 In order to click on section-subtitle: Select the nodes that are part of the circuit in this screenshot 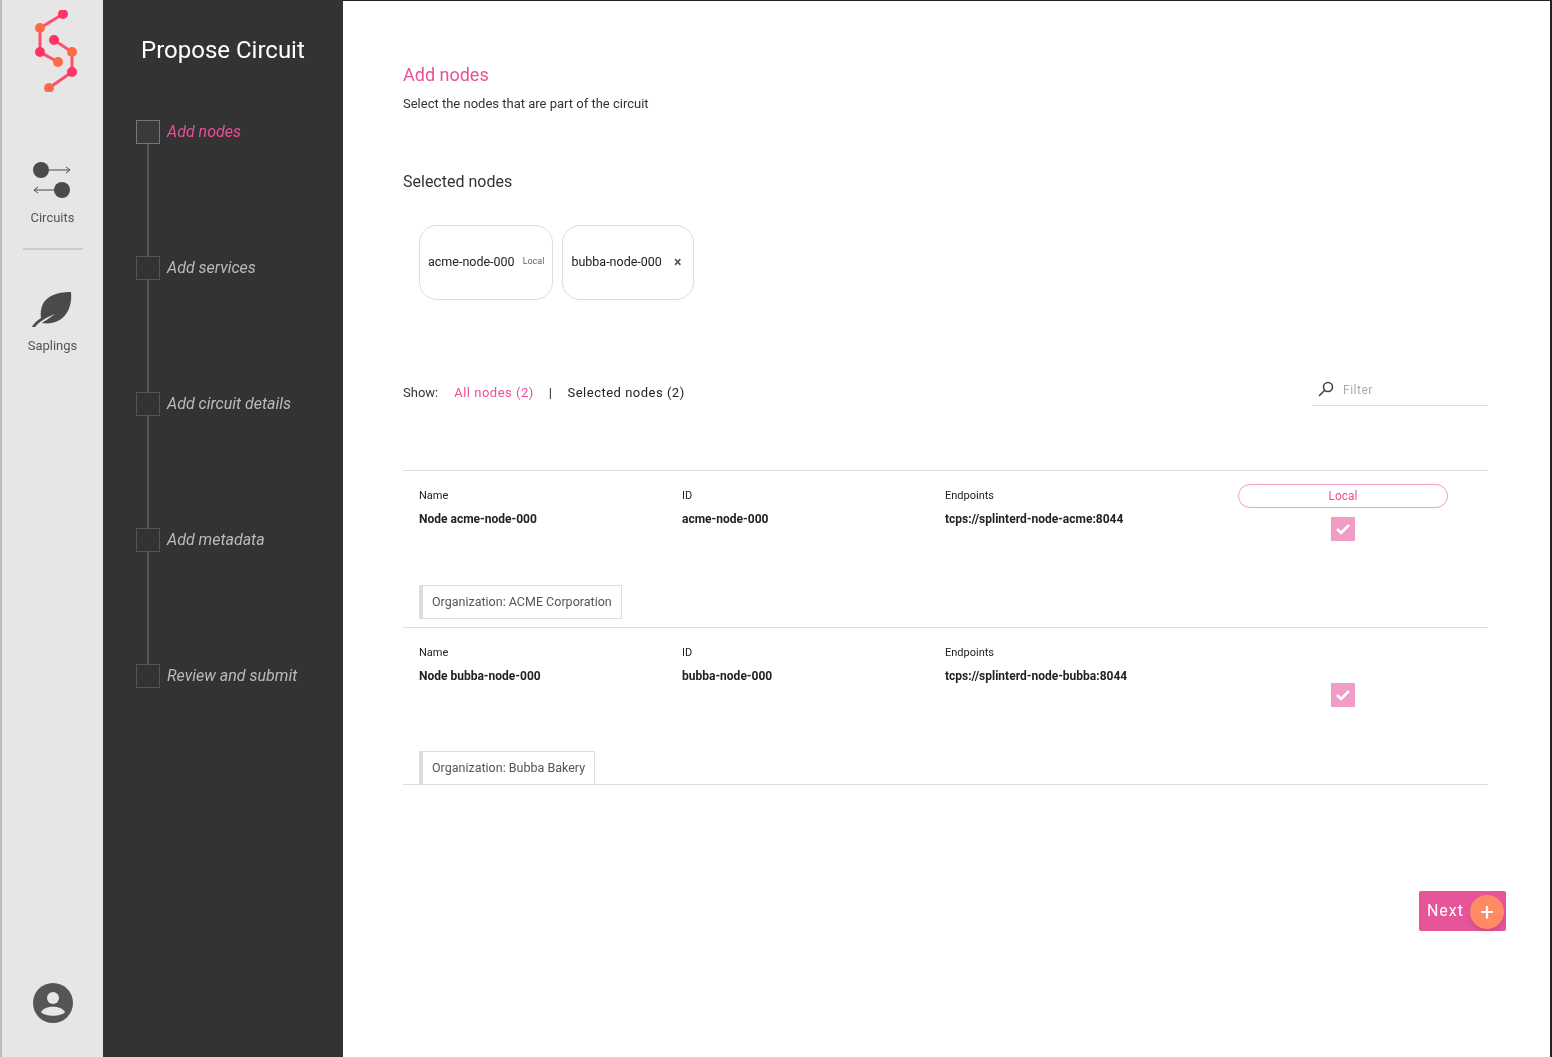, I will do `click(526, 104)`.